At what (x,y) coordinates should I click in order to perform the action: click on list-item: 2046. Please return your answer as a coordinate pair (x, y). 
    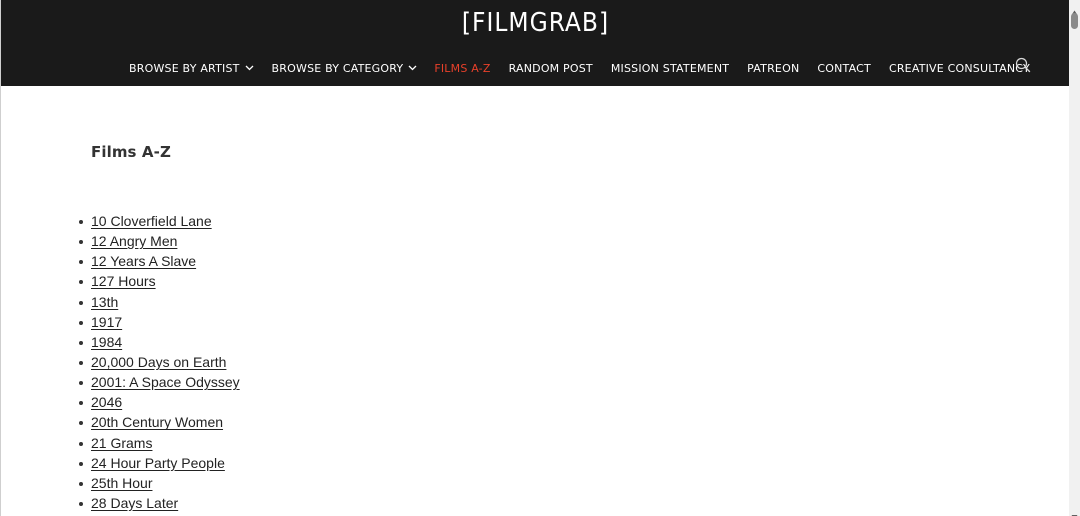
    Looking at the image, I should click on (159, 403).